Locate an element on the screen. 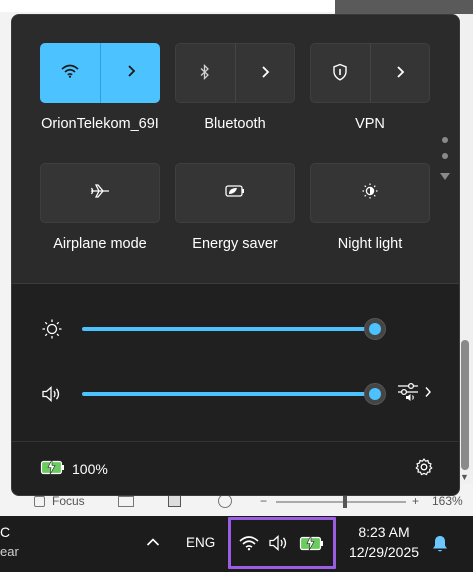 This screenshot has width=473, height=572. volume-slider-track is located at coordinates (228, 394).